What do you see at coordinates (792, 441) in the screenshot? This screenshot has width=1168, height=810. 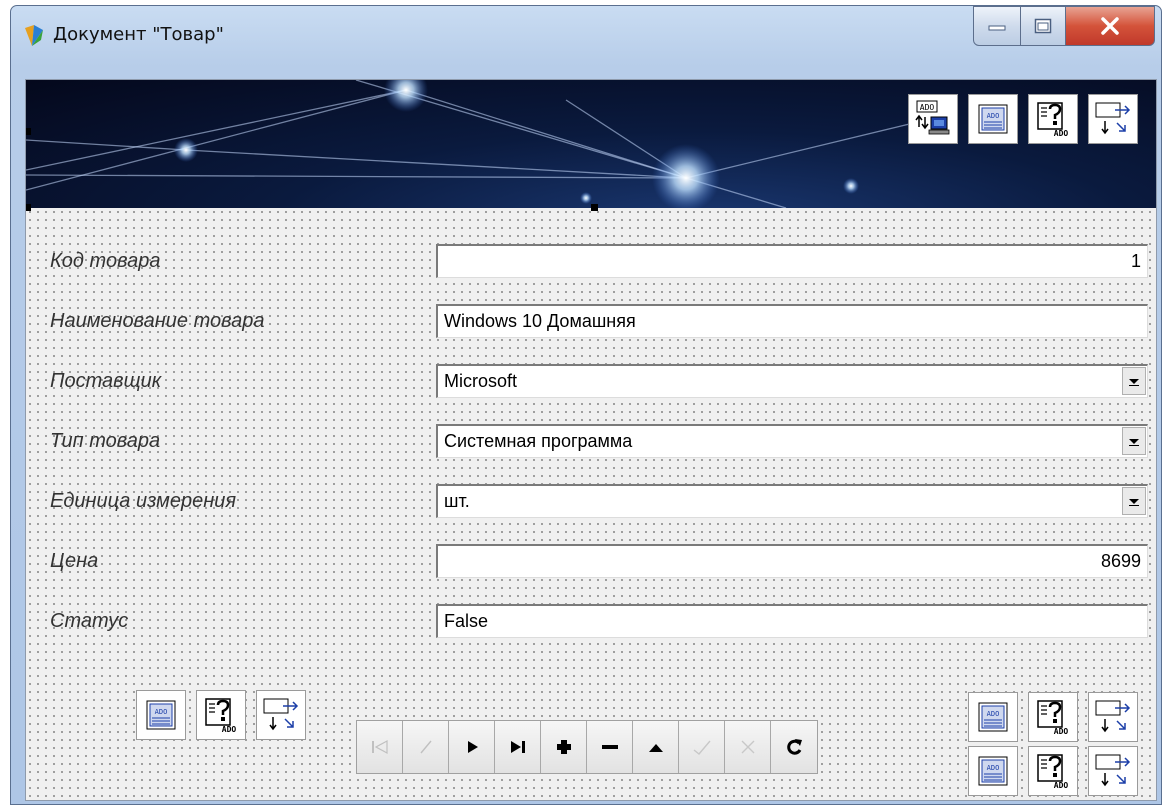 I see `combo-box: Системная программа` at bounding box center [792, 441].